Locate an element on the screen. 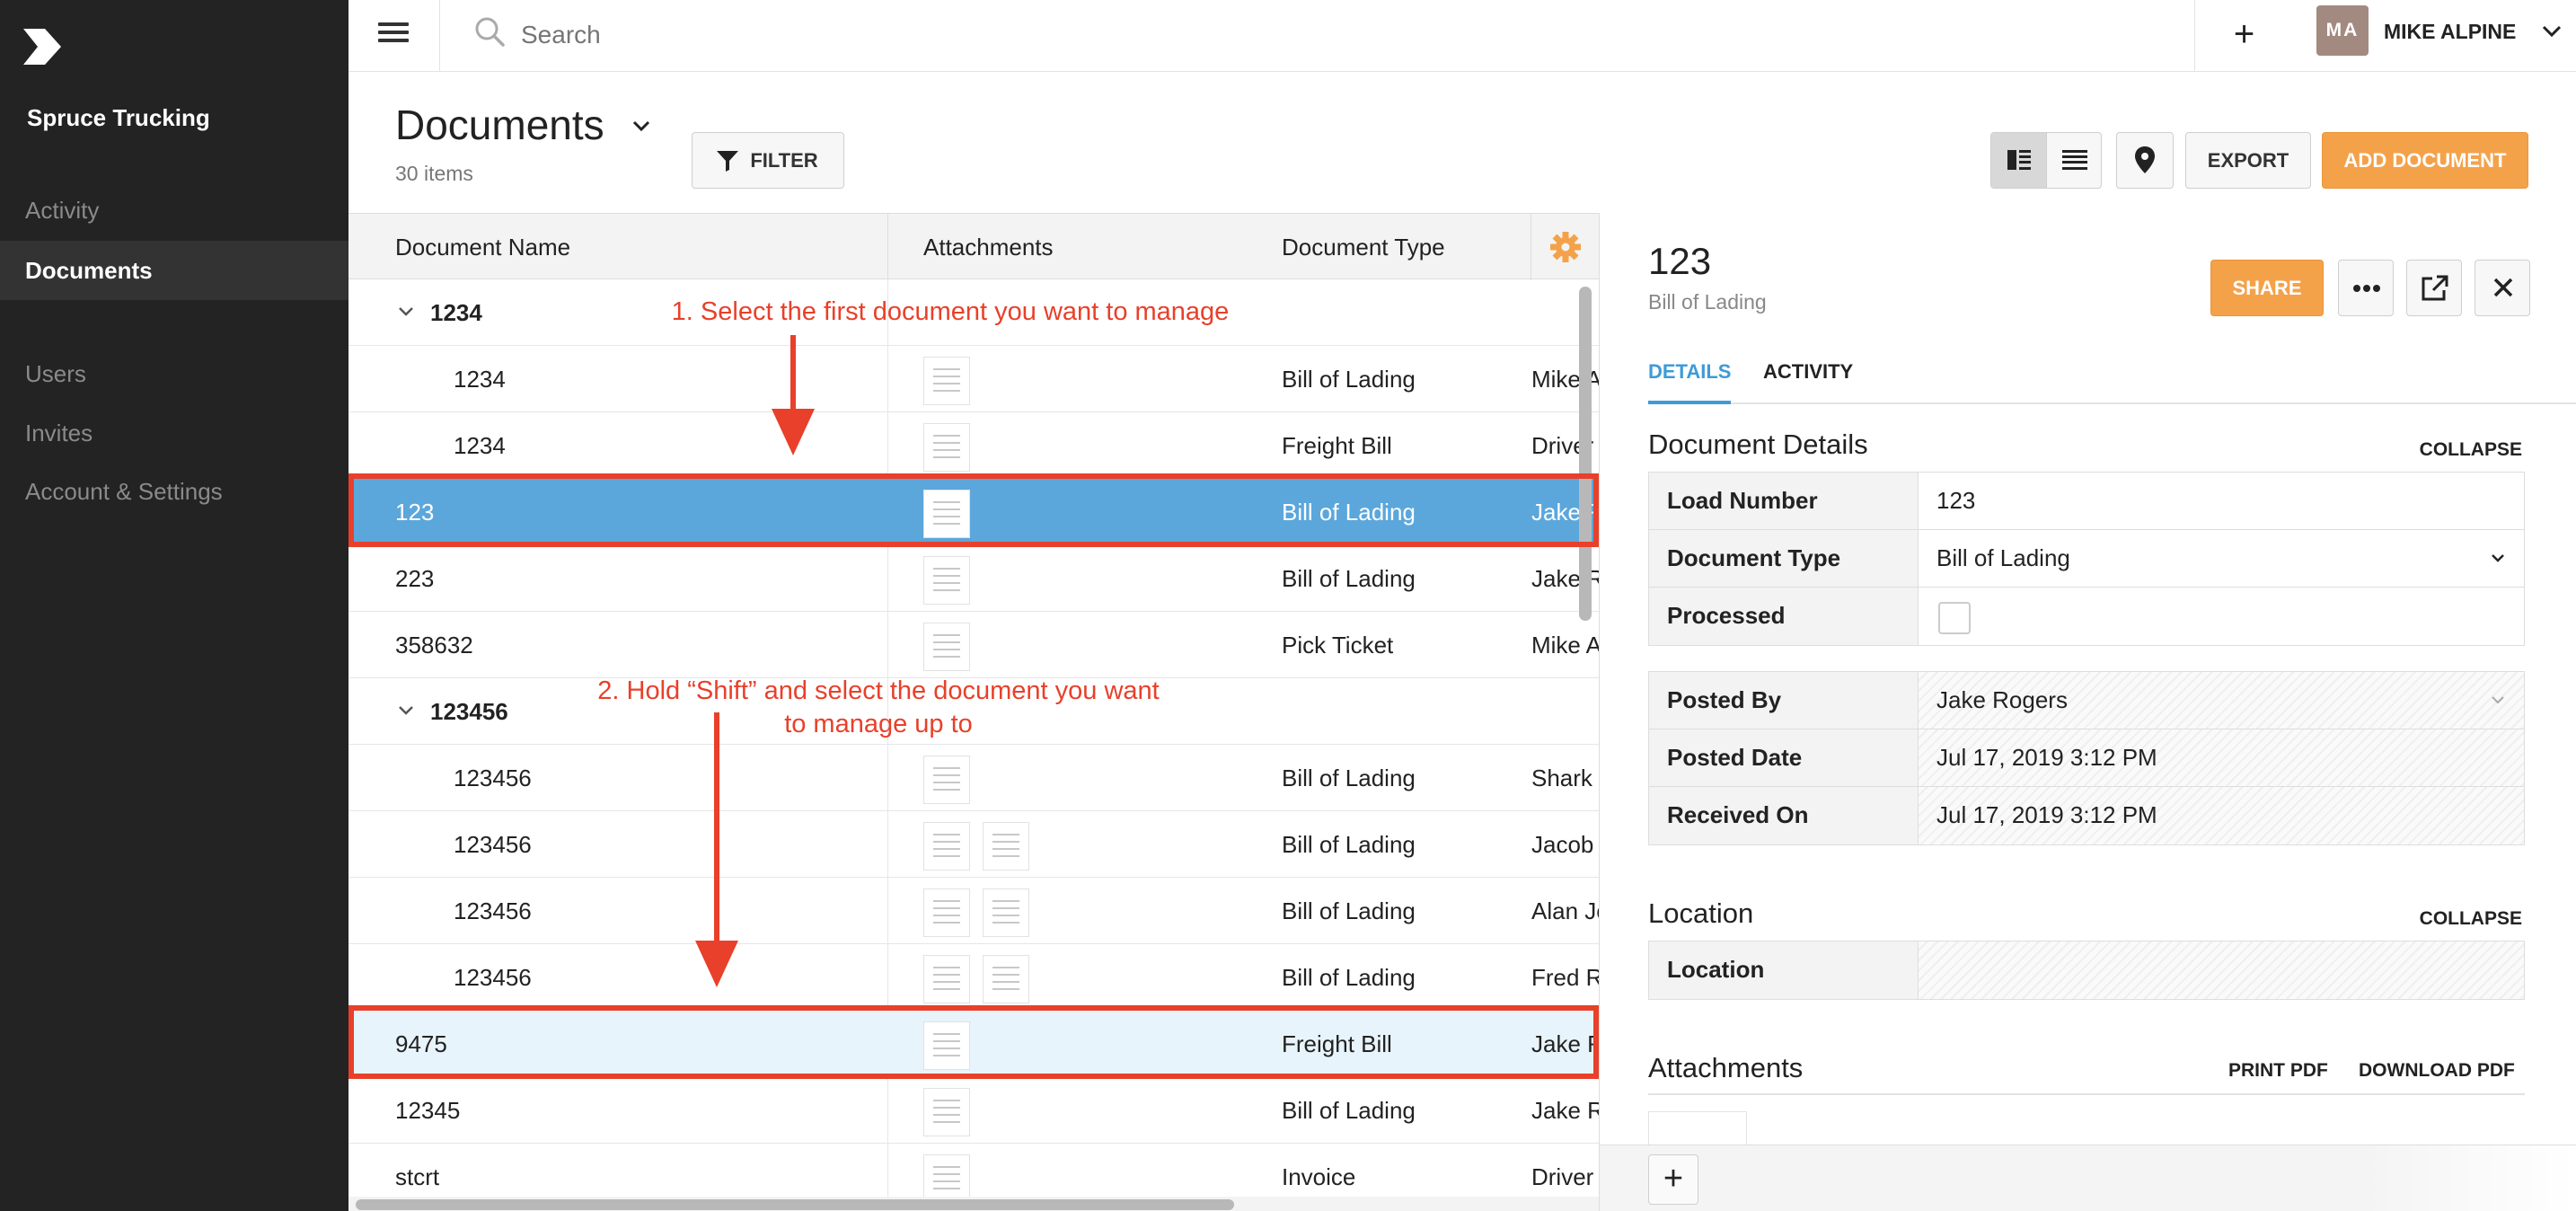 This screenshot has width=2576, height=1211. column-header-attachments: Attachments is located at coordinates (988, 247).